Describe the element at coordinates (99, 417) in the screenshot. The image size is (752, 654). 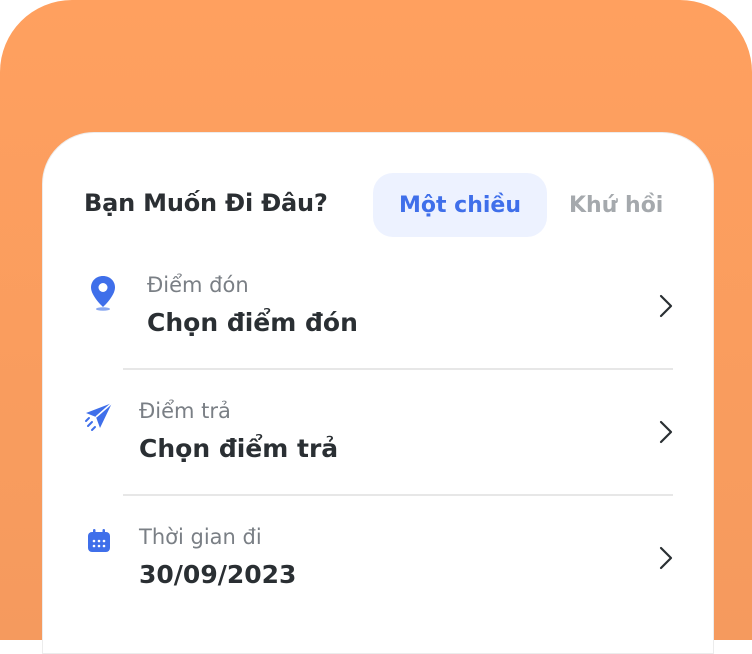
I see `send-icon` at that location.